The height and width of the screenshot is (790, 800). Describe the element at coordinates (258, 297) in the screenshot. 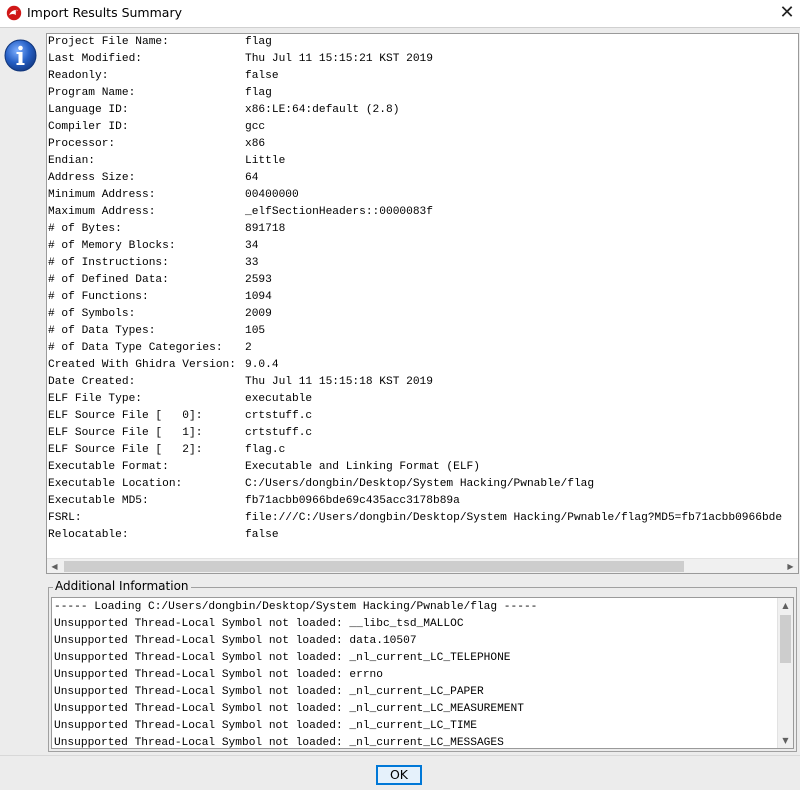

I see `summary-value: 1094` at that location.